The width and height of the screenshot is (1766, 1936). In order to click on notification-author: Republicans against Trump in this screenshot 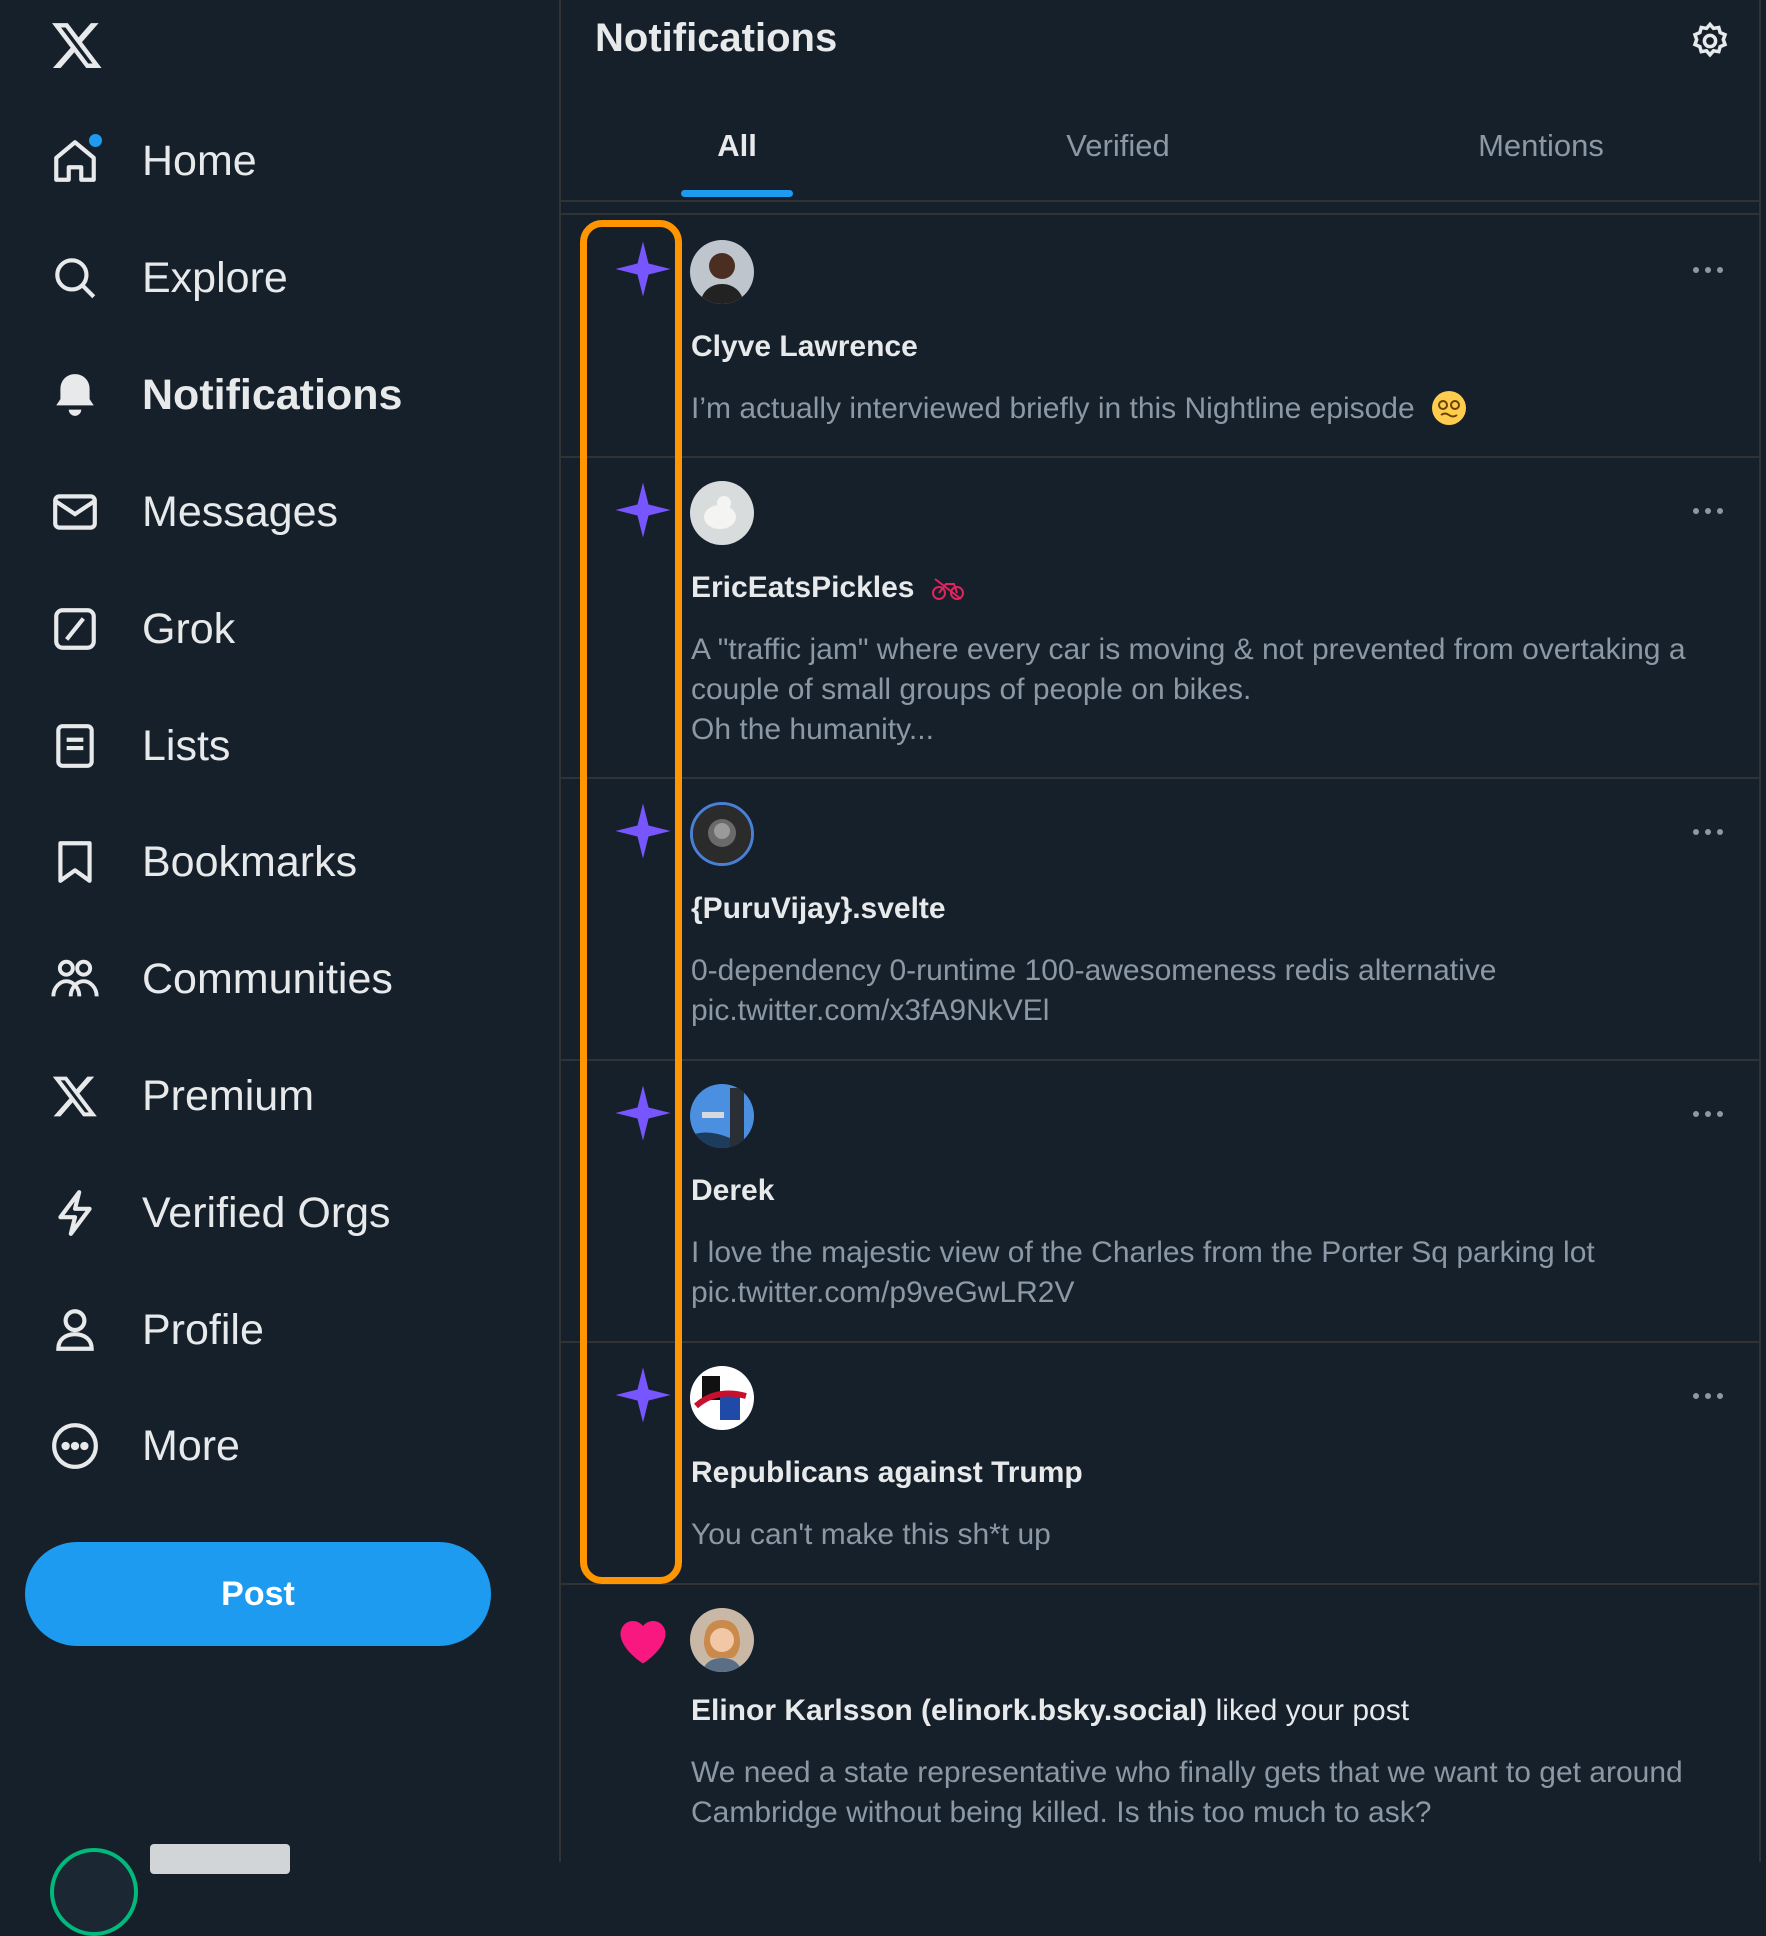, I will do `click(887, 1473)`.